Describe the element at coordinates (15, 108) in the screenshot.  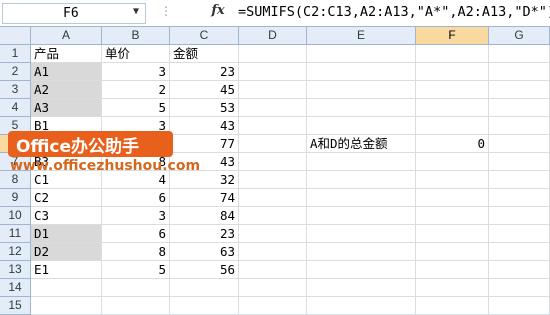
I see `row-header: 4` at that location.